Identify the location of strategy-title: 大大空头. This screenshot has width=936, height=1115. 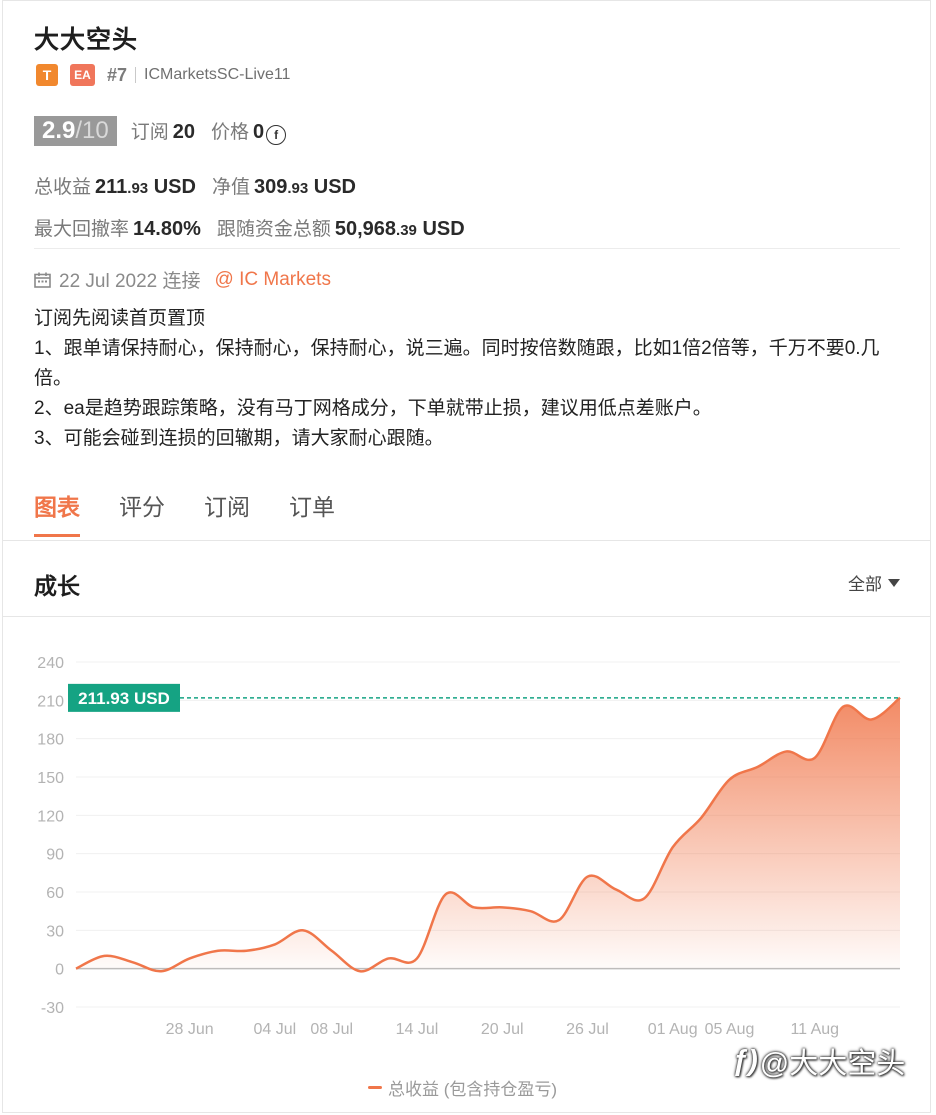
(86, 40).